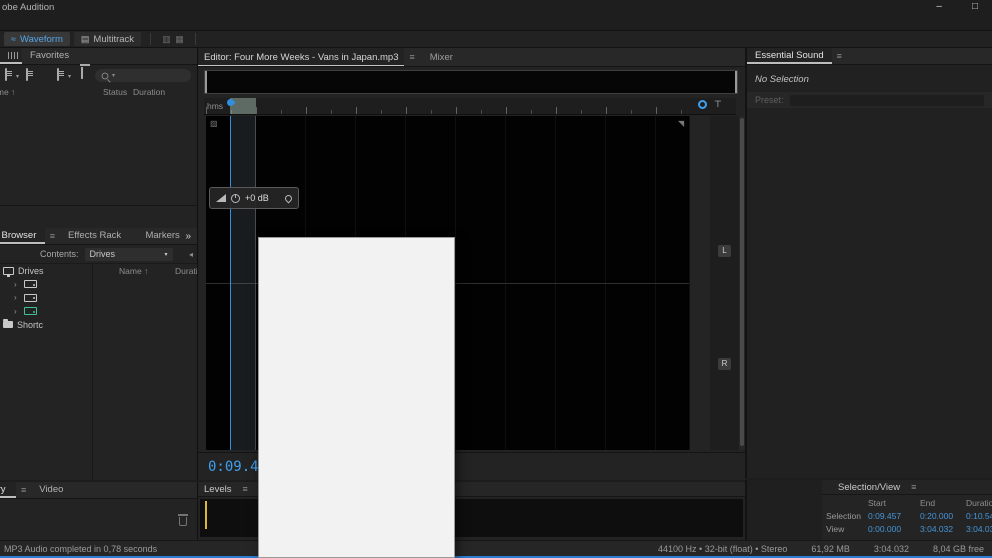  Describe the element at coordinates (188, 236) in the screenshot. I see `panel-overflow-icon: »` at that location.